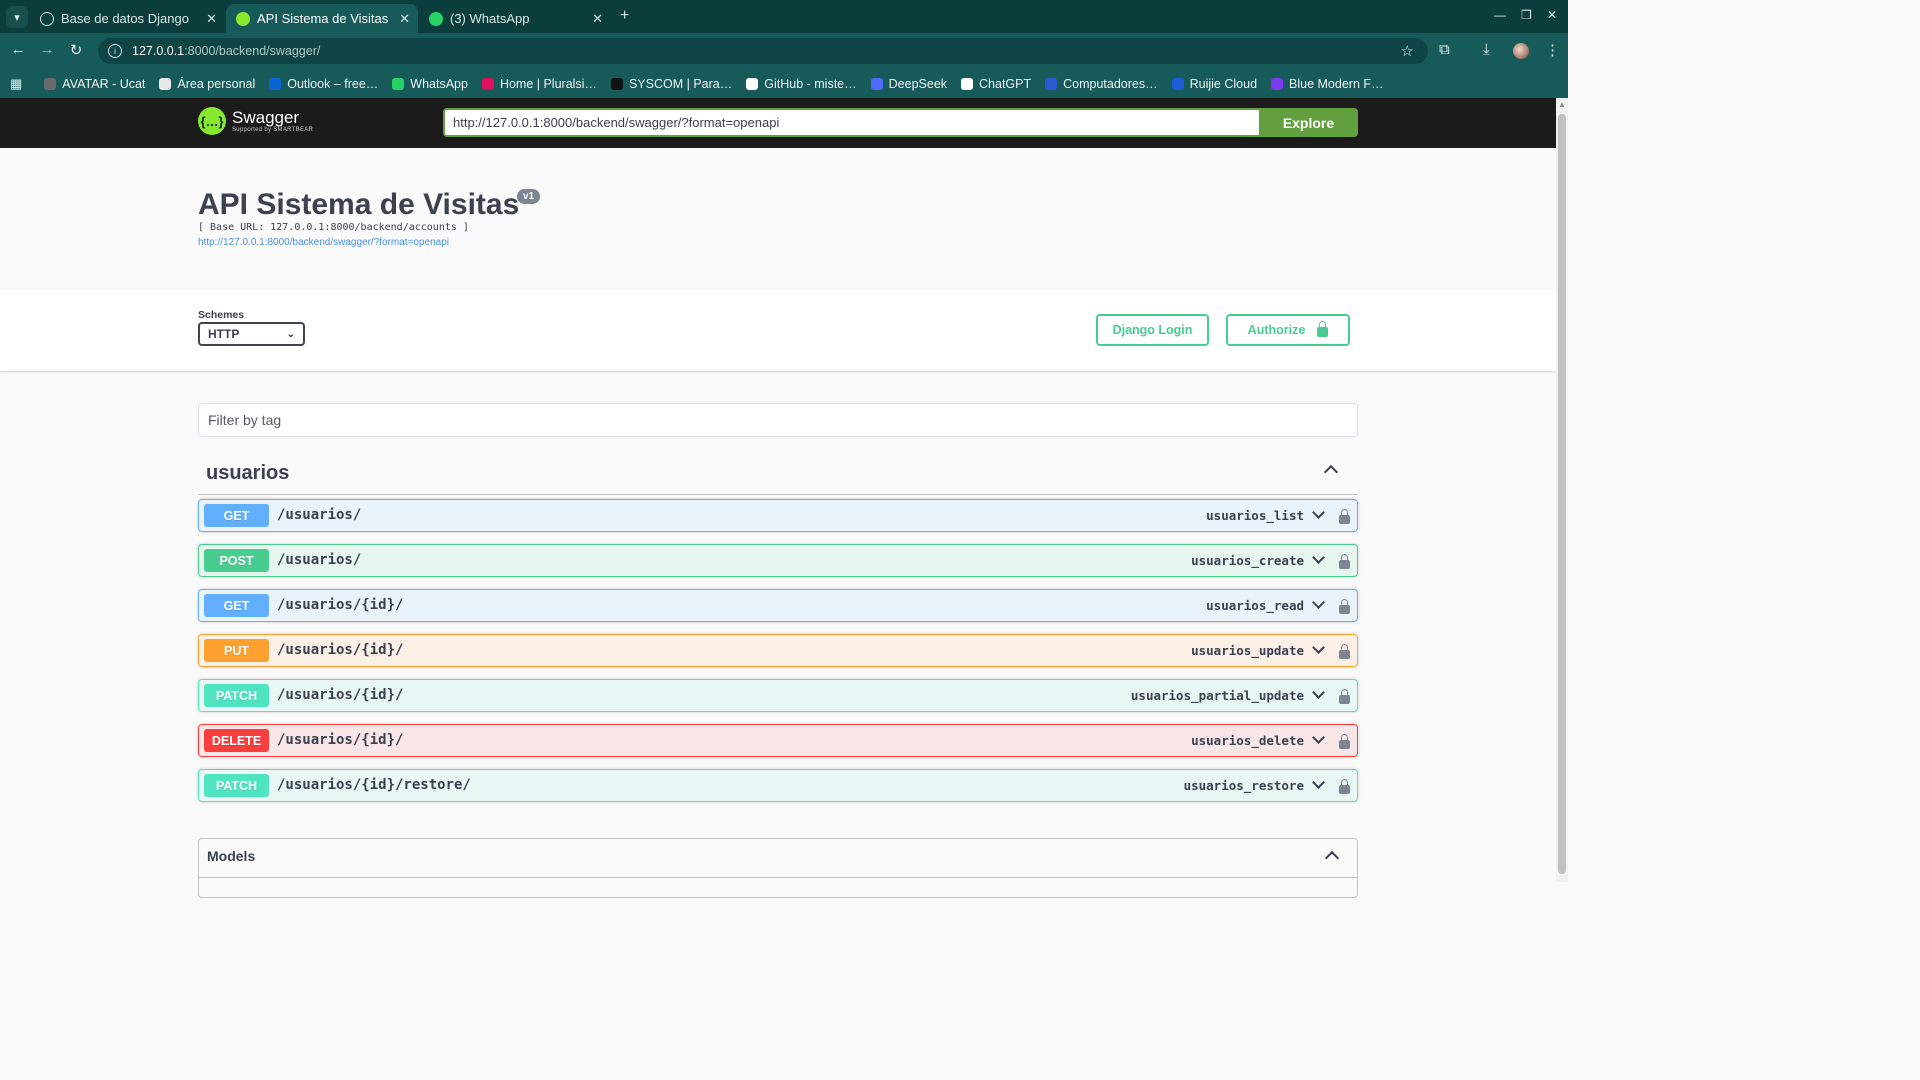 The height and width of the screenshot is (1080, 1920). I want to click on swagger-logo: {…} Swagger Supported by SMARTBEAR, so click(255, 121).